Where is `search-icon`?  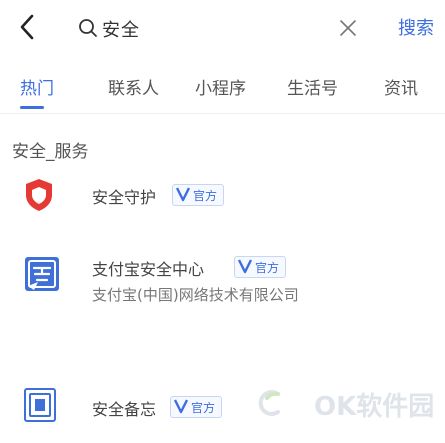
search-icon is located at coordinates (88, 28).